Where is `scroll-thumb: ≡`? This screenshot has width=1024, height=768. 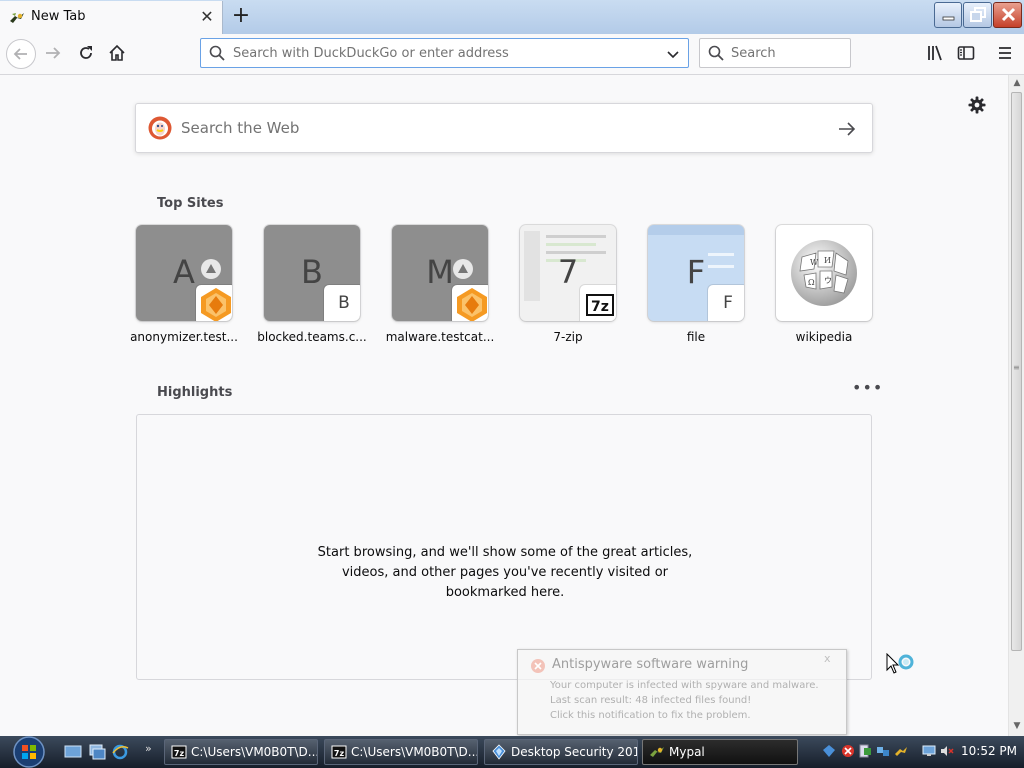
scroll-thumb: ≡ is located at coordinates (1016, 371).